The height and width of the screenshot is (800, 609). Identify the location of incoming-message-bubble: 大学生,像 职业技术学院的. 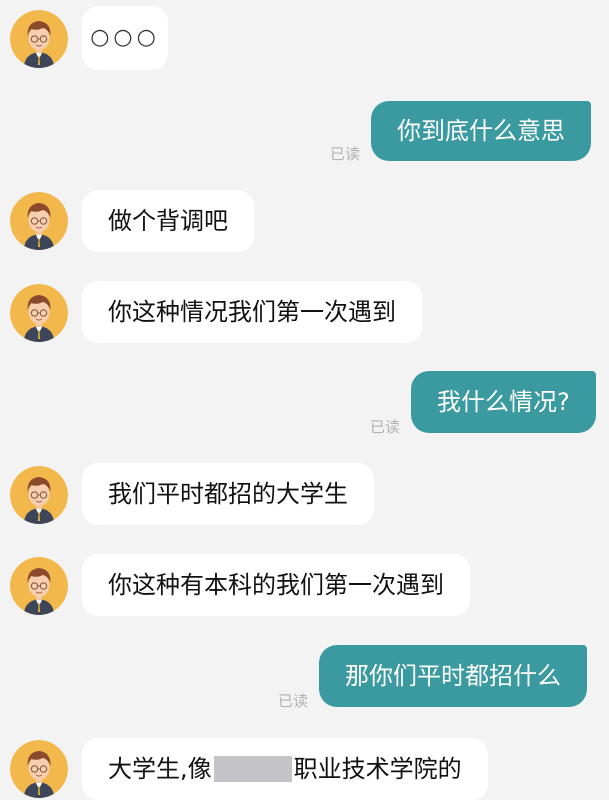
(285, 769).